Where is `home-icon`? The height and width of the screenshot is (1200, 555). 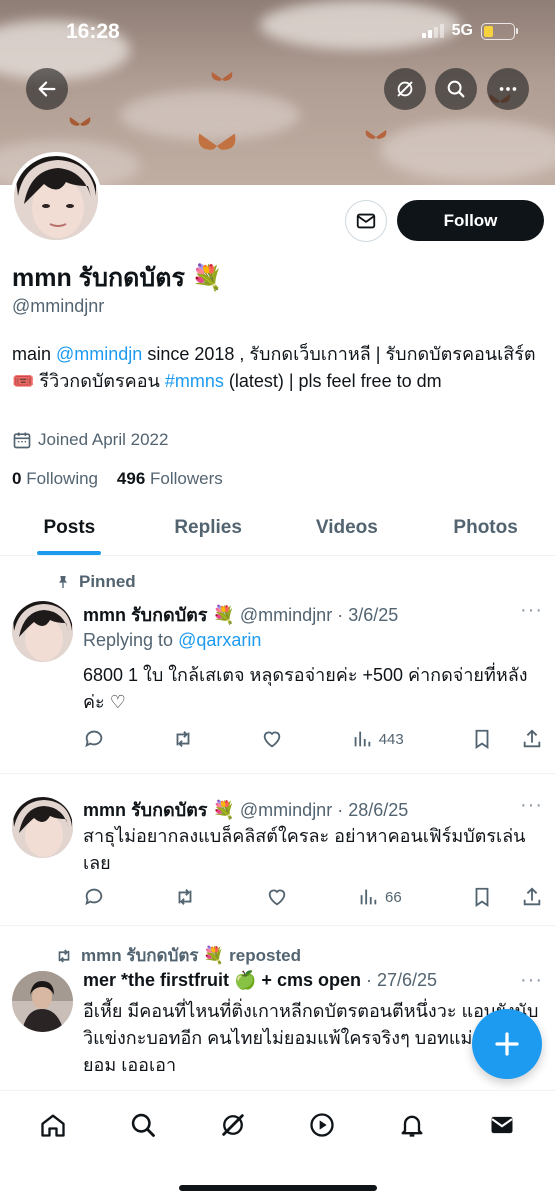 home-icon is located at coordinates (53, 1125).